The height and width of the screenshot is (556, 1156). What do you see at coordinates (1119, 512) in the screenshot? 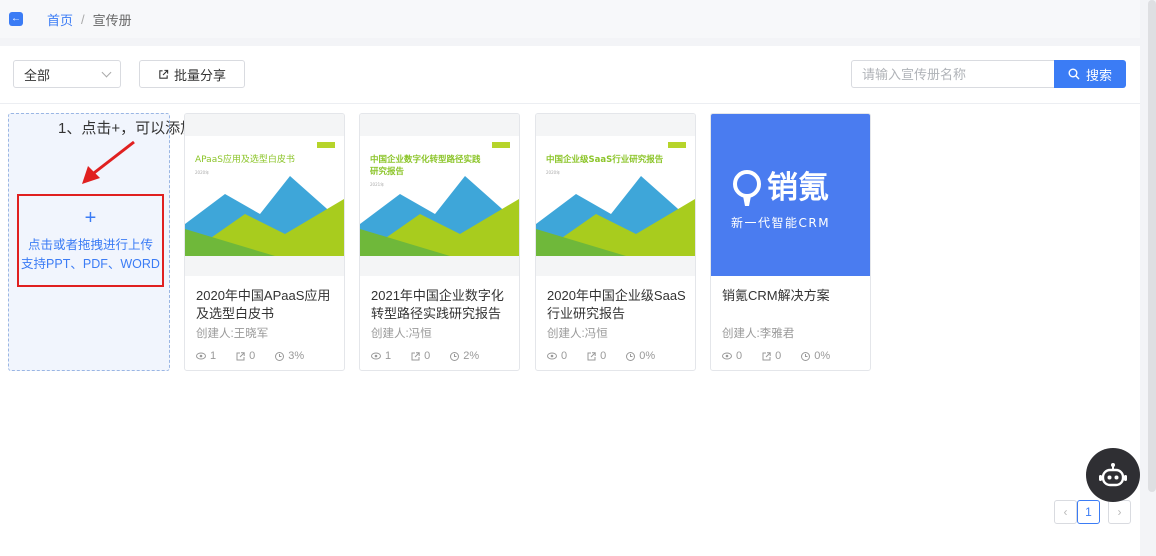
I see `pager-next-button: ›` at bounding box center [1119, 512].